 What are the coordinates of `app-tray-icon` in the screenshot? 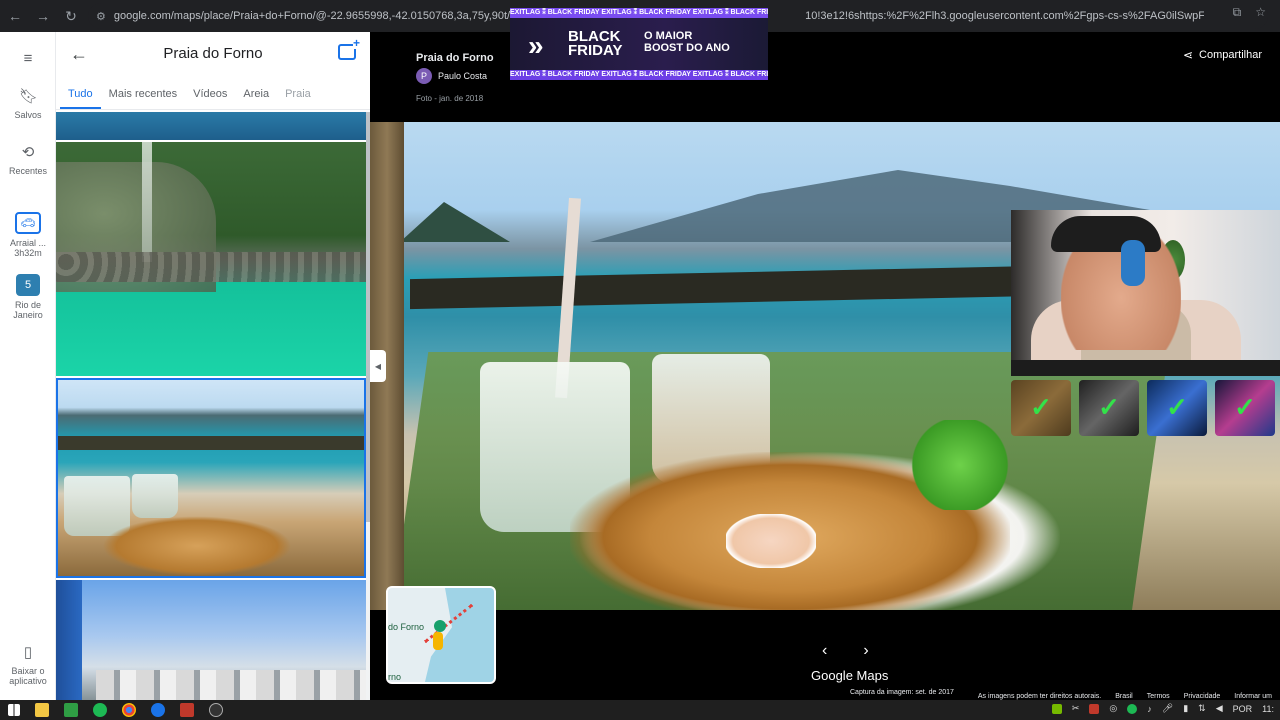 It's located at (1094, 708).